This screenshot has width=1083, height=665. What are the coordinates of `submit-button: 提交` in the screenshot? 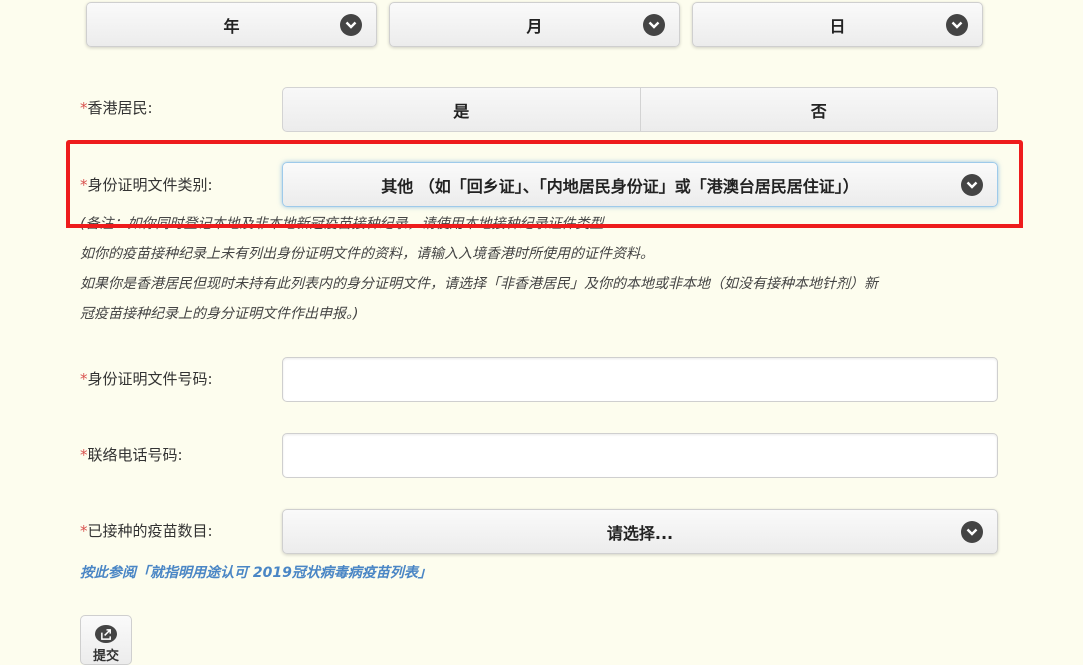 It's located at (106, 640).